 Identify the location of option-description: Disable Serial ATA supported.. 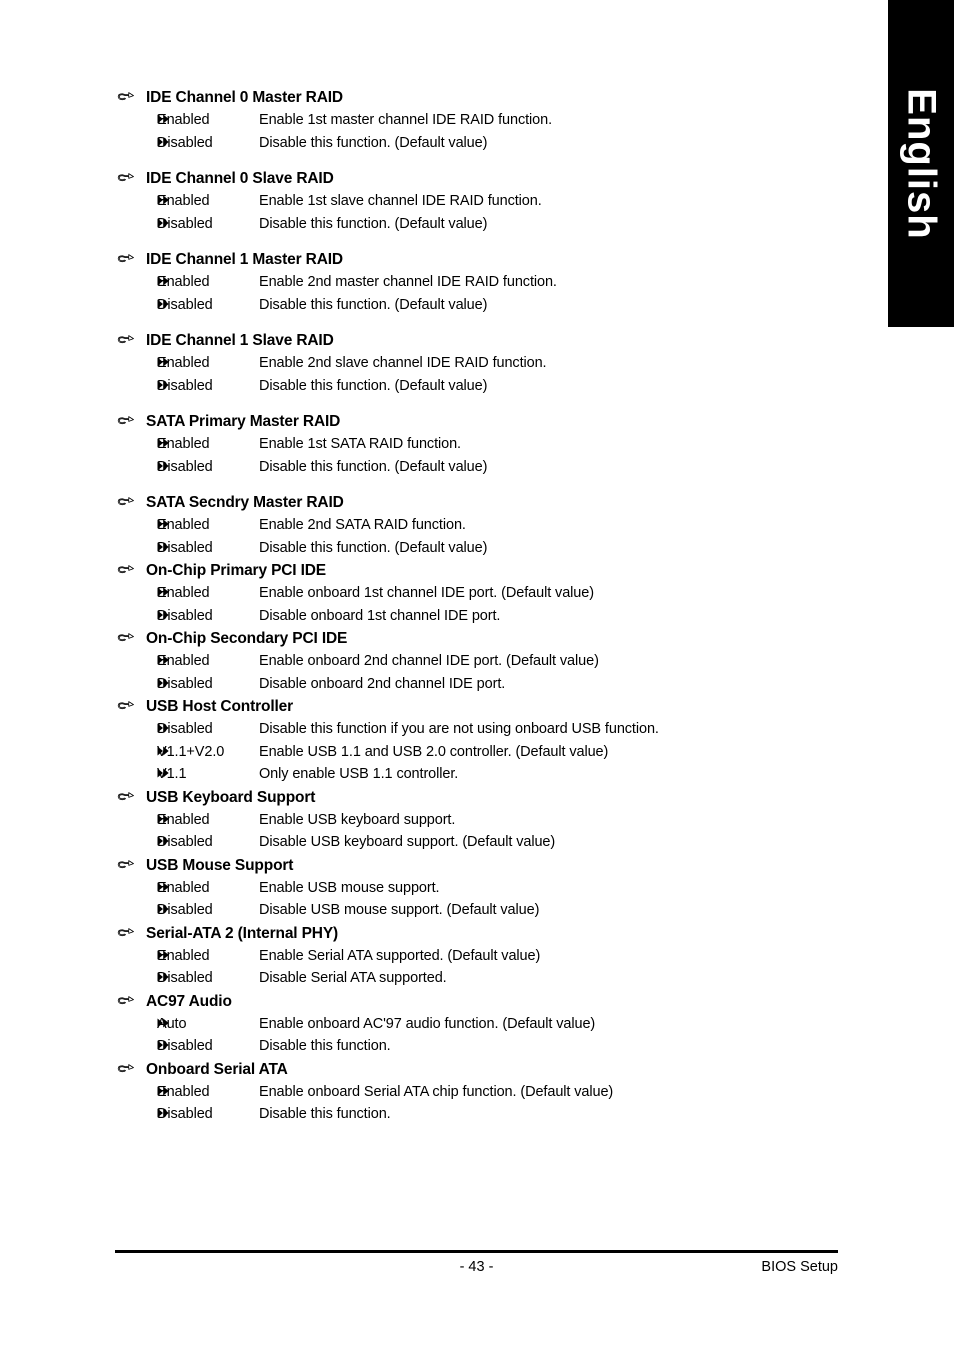
(353, 978).